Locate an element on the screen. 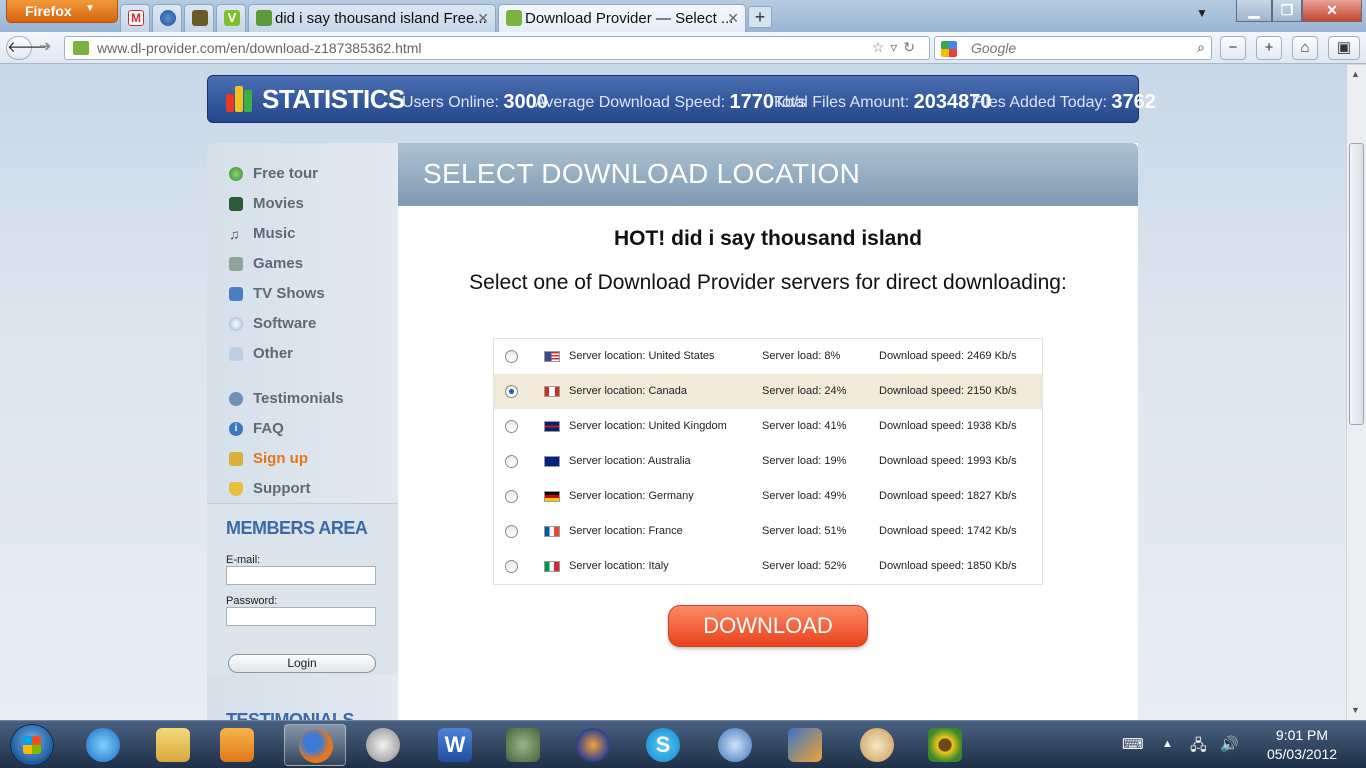  sidebar-item-faq: i FAQ is located at coordinates (255, 429).